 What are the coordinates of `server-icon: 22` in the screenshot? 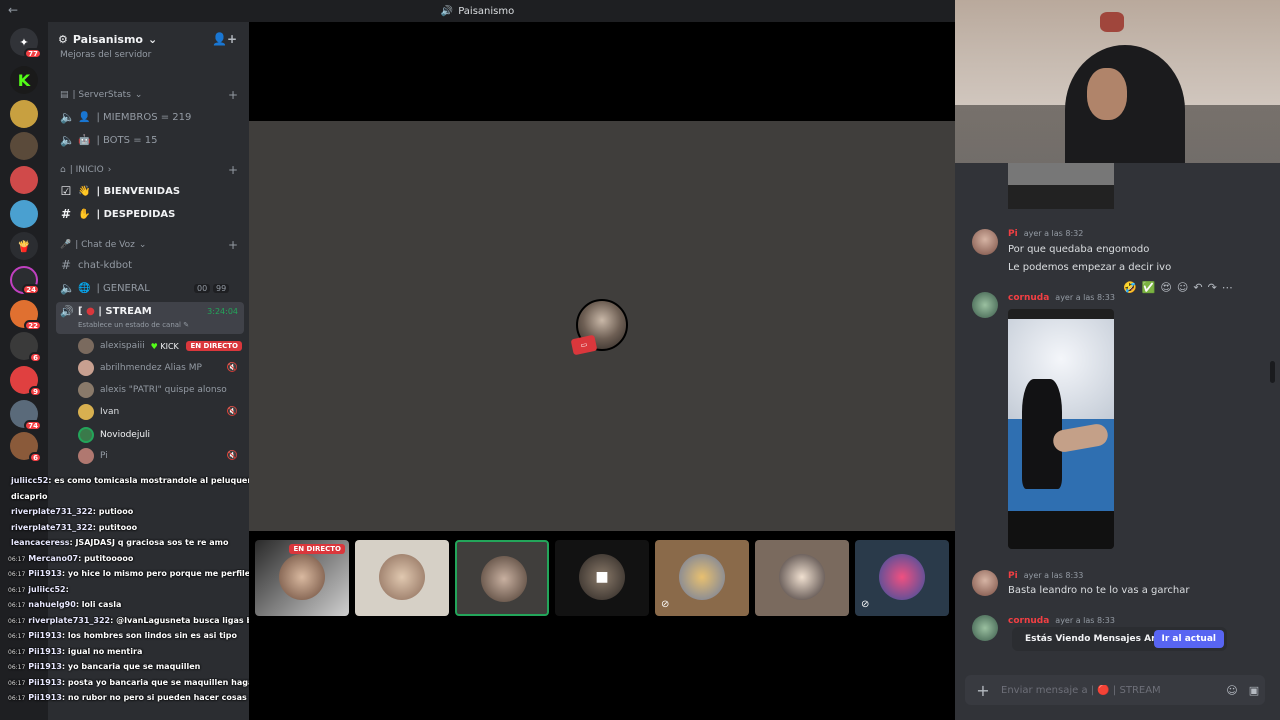 It's located at (26, 315).